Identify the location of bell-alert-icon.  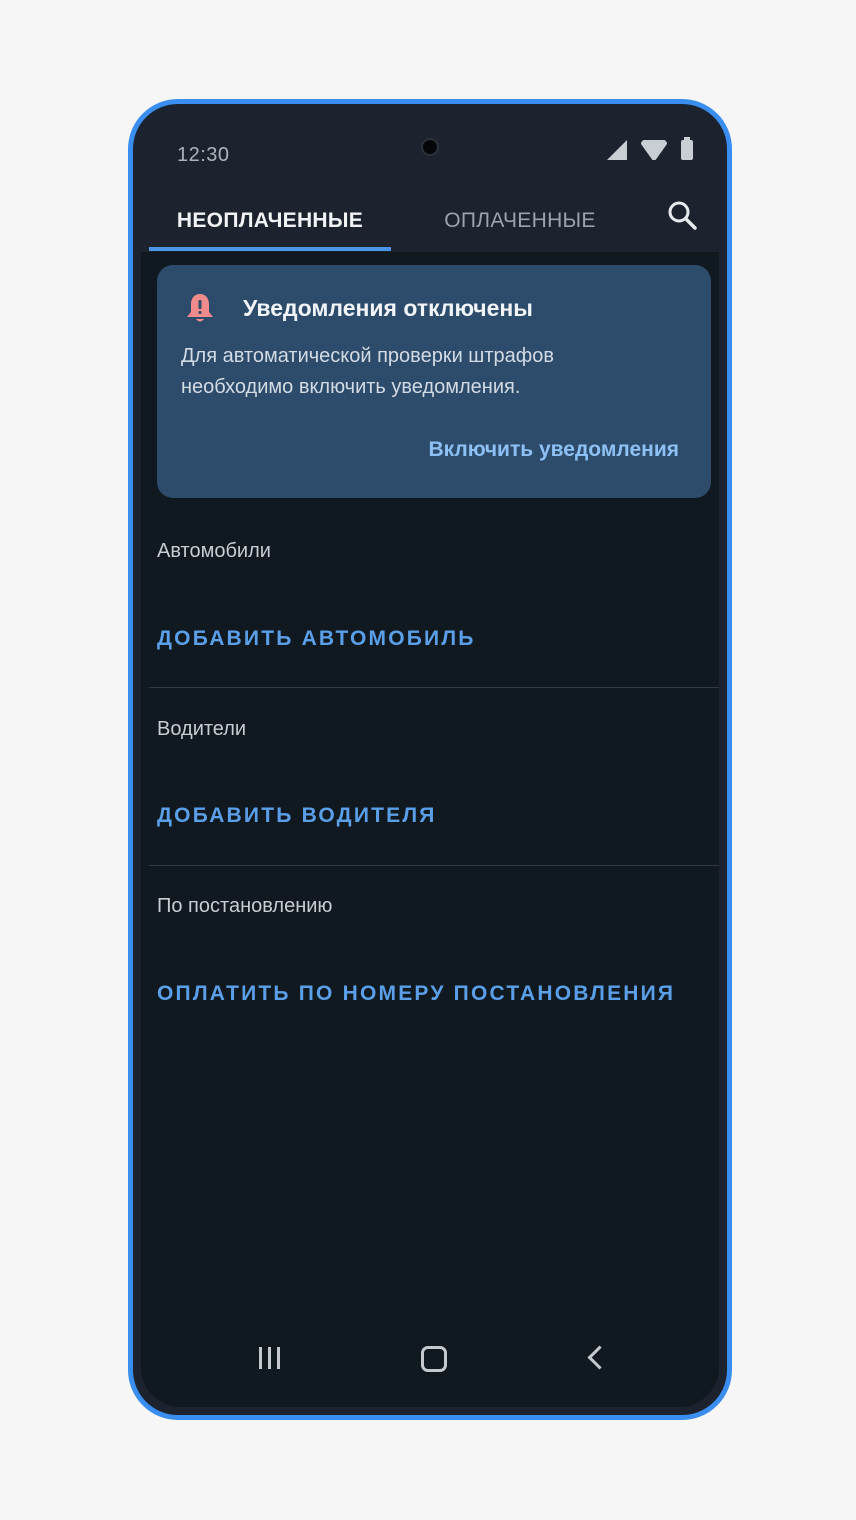
(200, 308).